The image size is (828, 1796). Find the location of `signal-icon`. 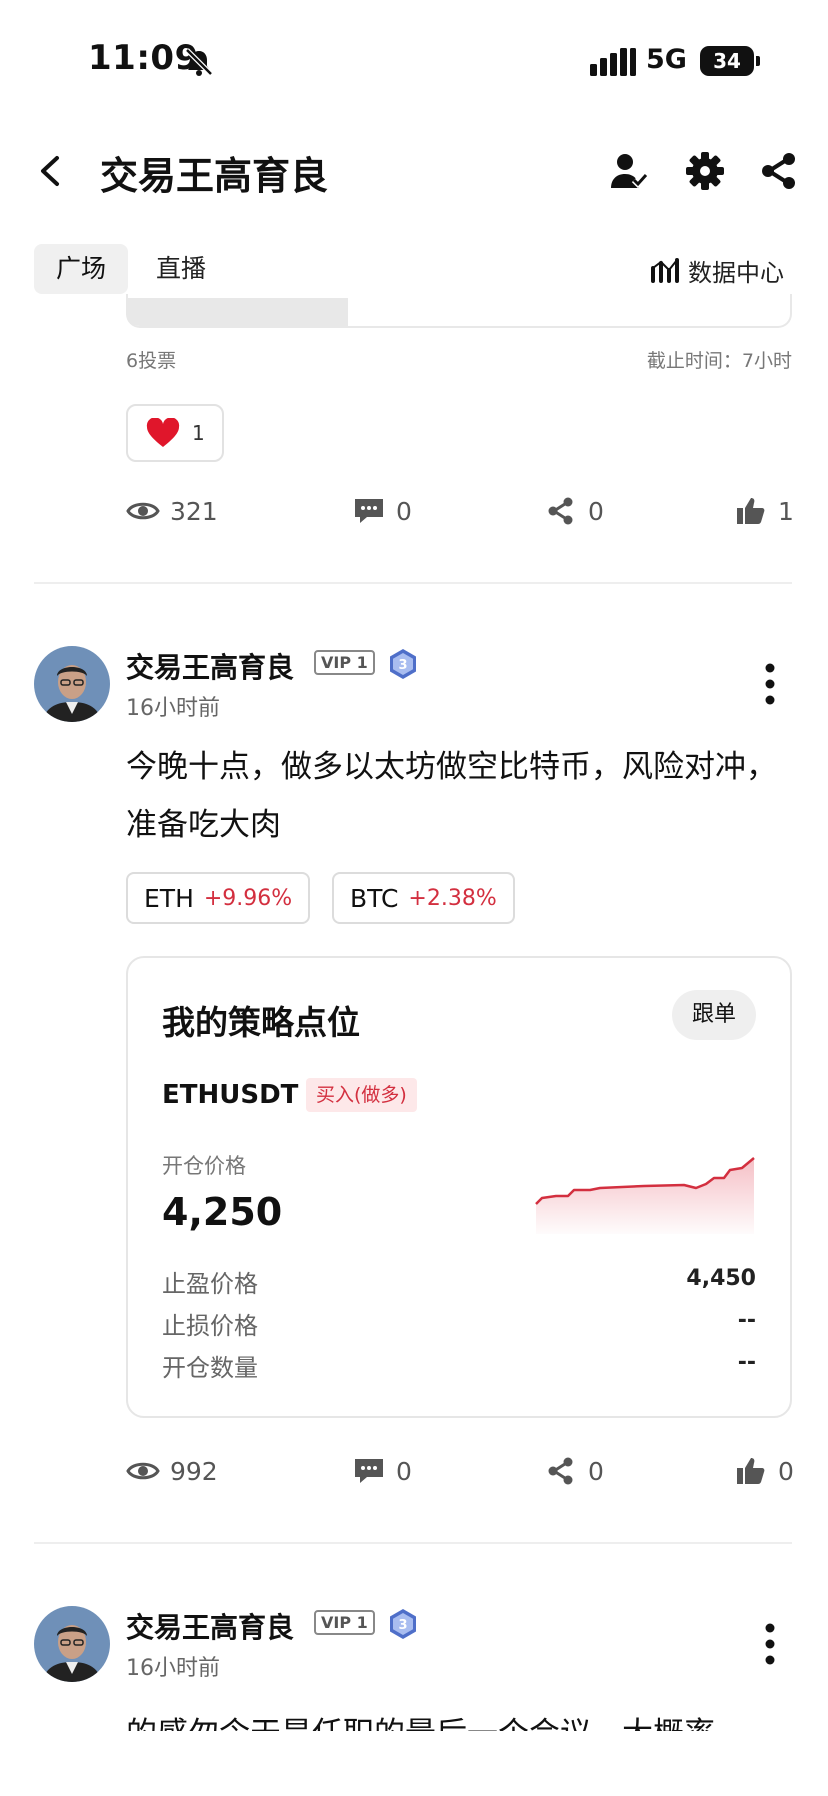

signal-icon is located at coordinates (613, 62).